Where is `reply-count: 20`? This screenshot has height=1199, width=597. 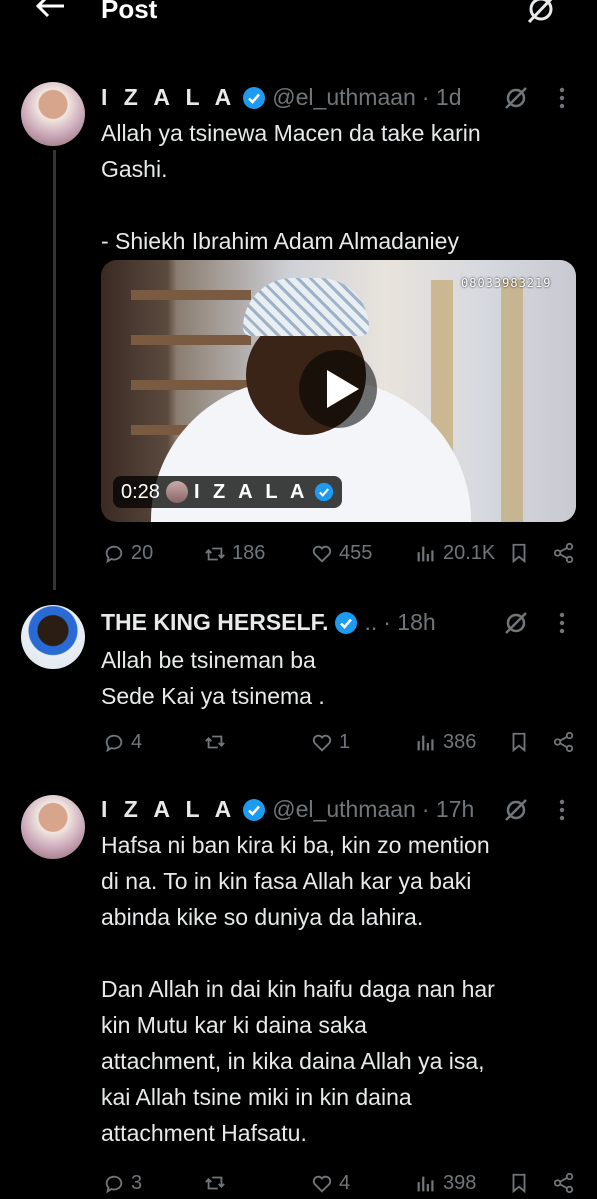 reply-count: 20 is located at coordinates (142, 553).